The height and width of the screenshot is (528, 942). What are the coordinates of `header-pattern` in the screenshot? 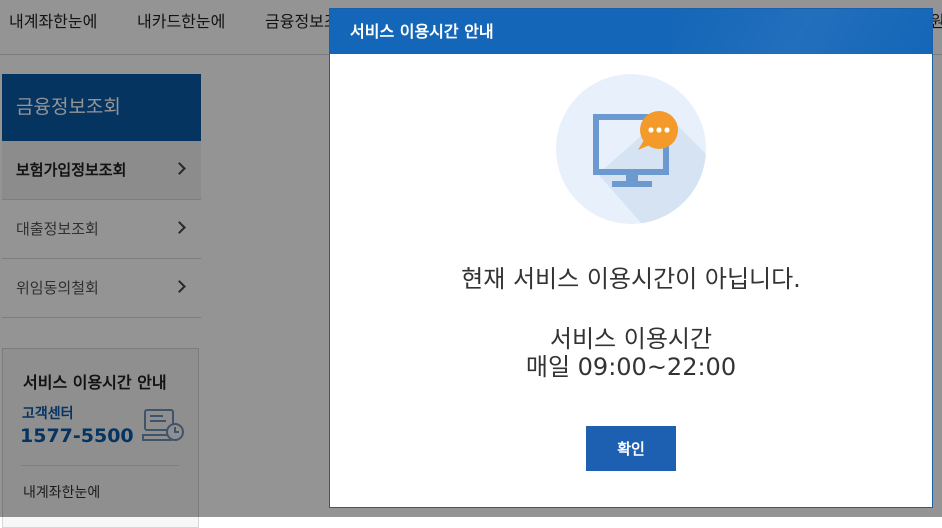 It's located at (802, 31).